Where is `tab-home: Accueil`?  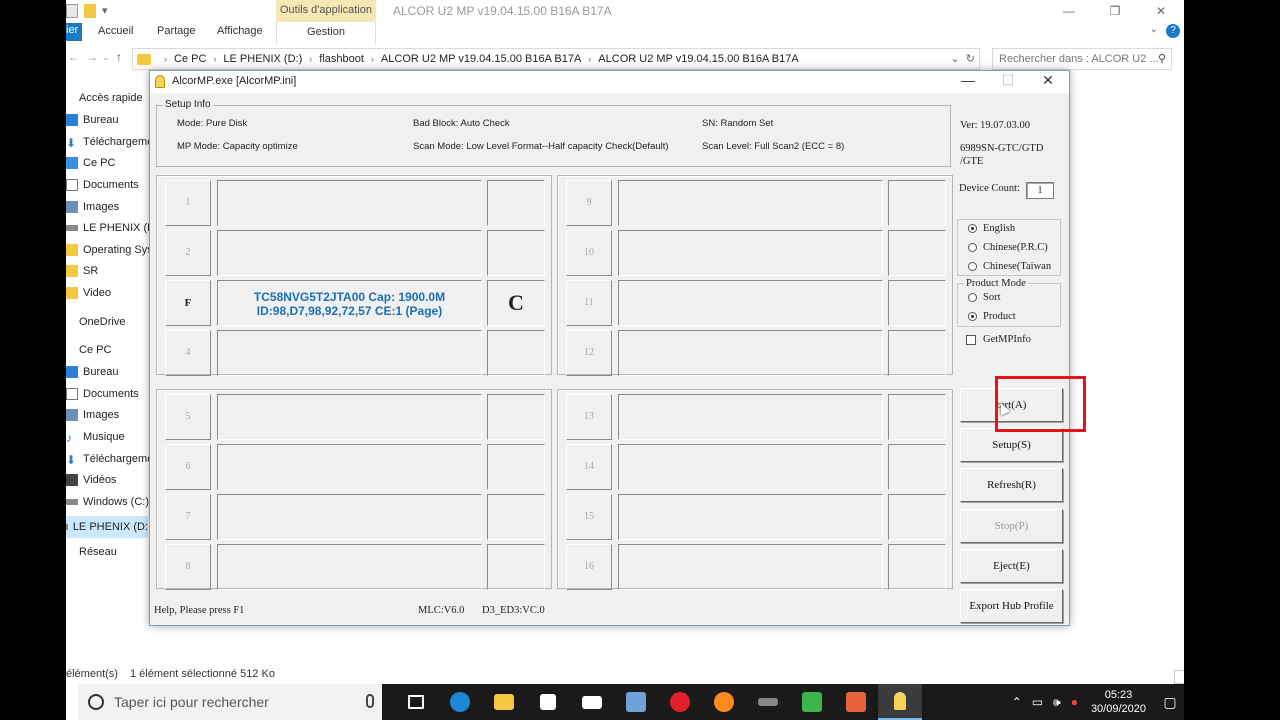 tab-home: Accueil is located at coordinates (115, 31).